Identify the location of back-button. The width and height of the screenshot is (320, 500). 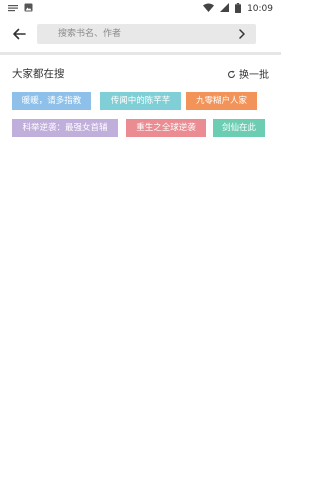
(19, 35).